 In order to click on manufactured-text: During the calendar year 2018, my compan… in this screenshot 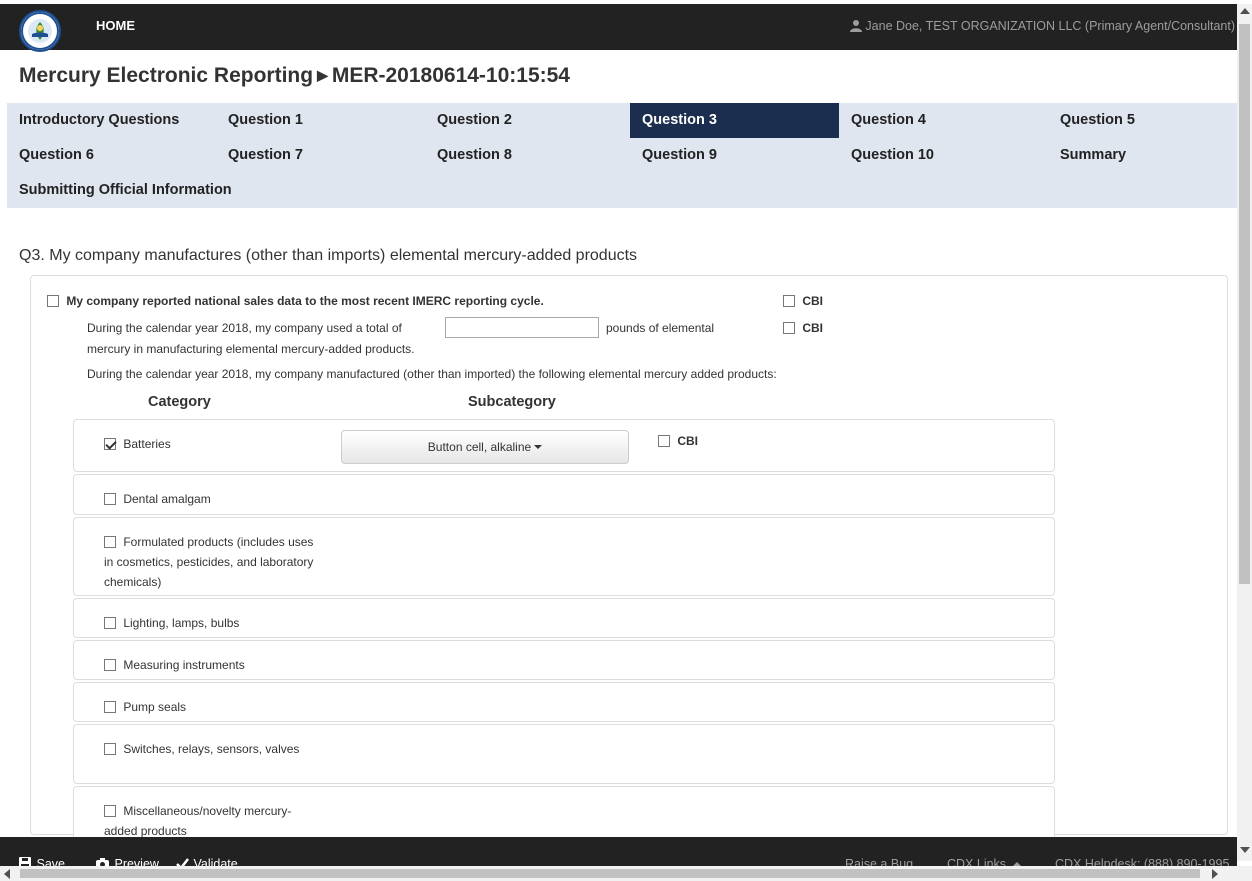, I will do `click(432, 374)`.